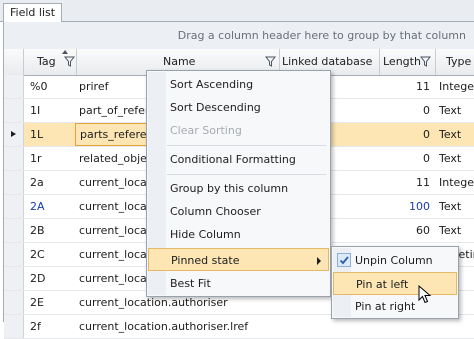  I want to click on tab-field-list: Field list, so click(33, 12).